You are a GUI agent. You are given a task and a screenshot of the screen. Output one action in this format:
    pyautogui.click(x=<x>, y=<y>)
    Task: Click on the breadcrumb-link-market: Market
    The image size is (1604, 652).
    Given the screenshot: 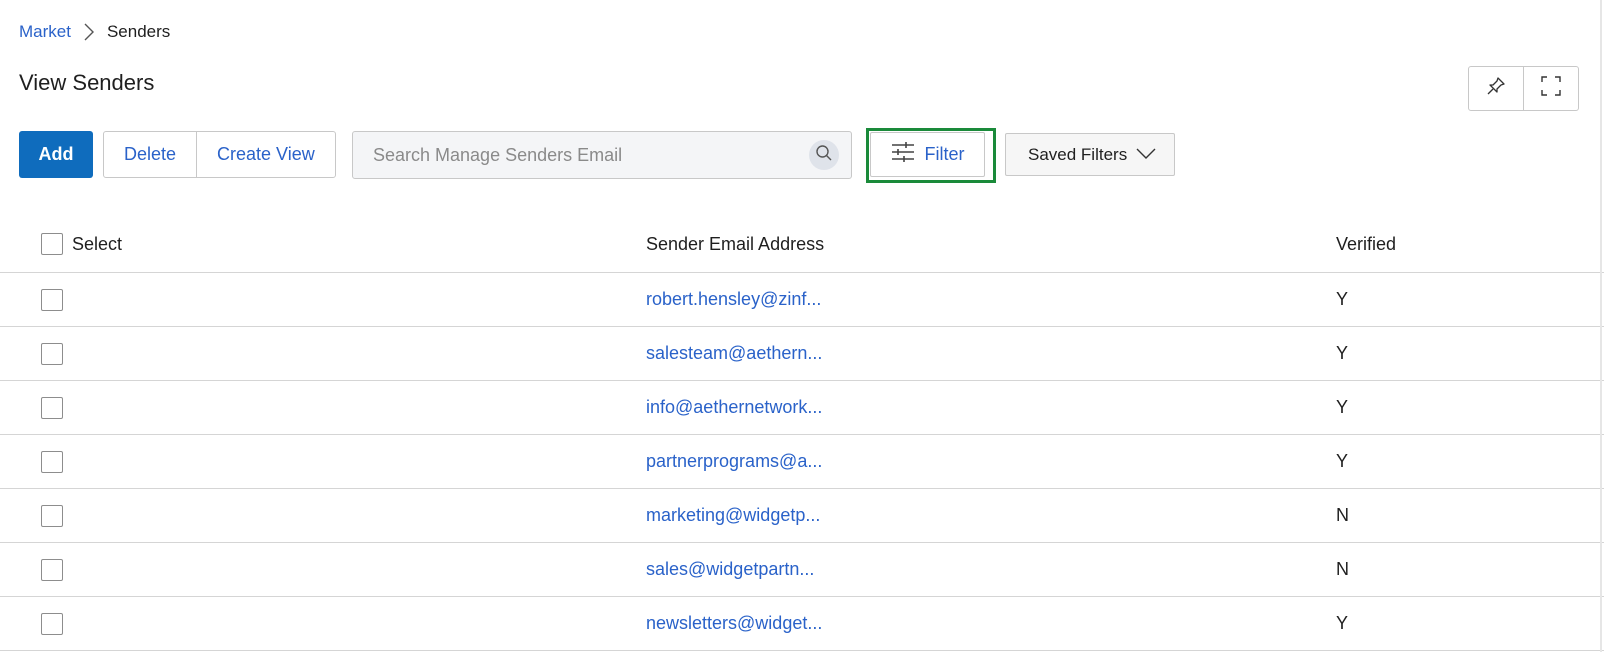 What is the action you would take?
    pyautogui.click(x=45, y=32)
    